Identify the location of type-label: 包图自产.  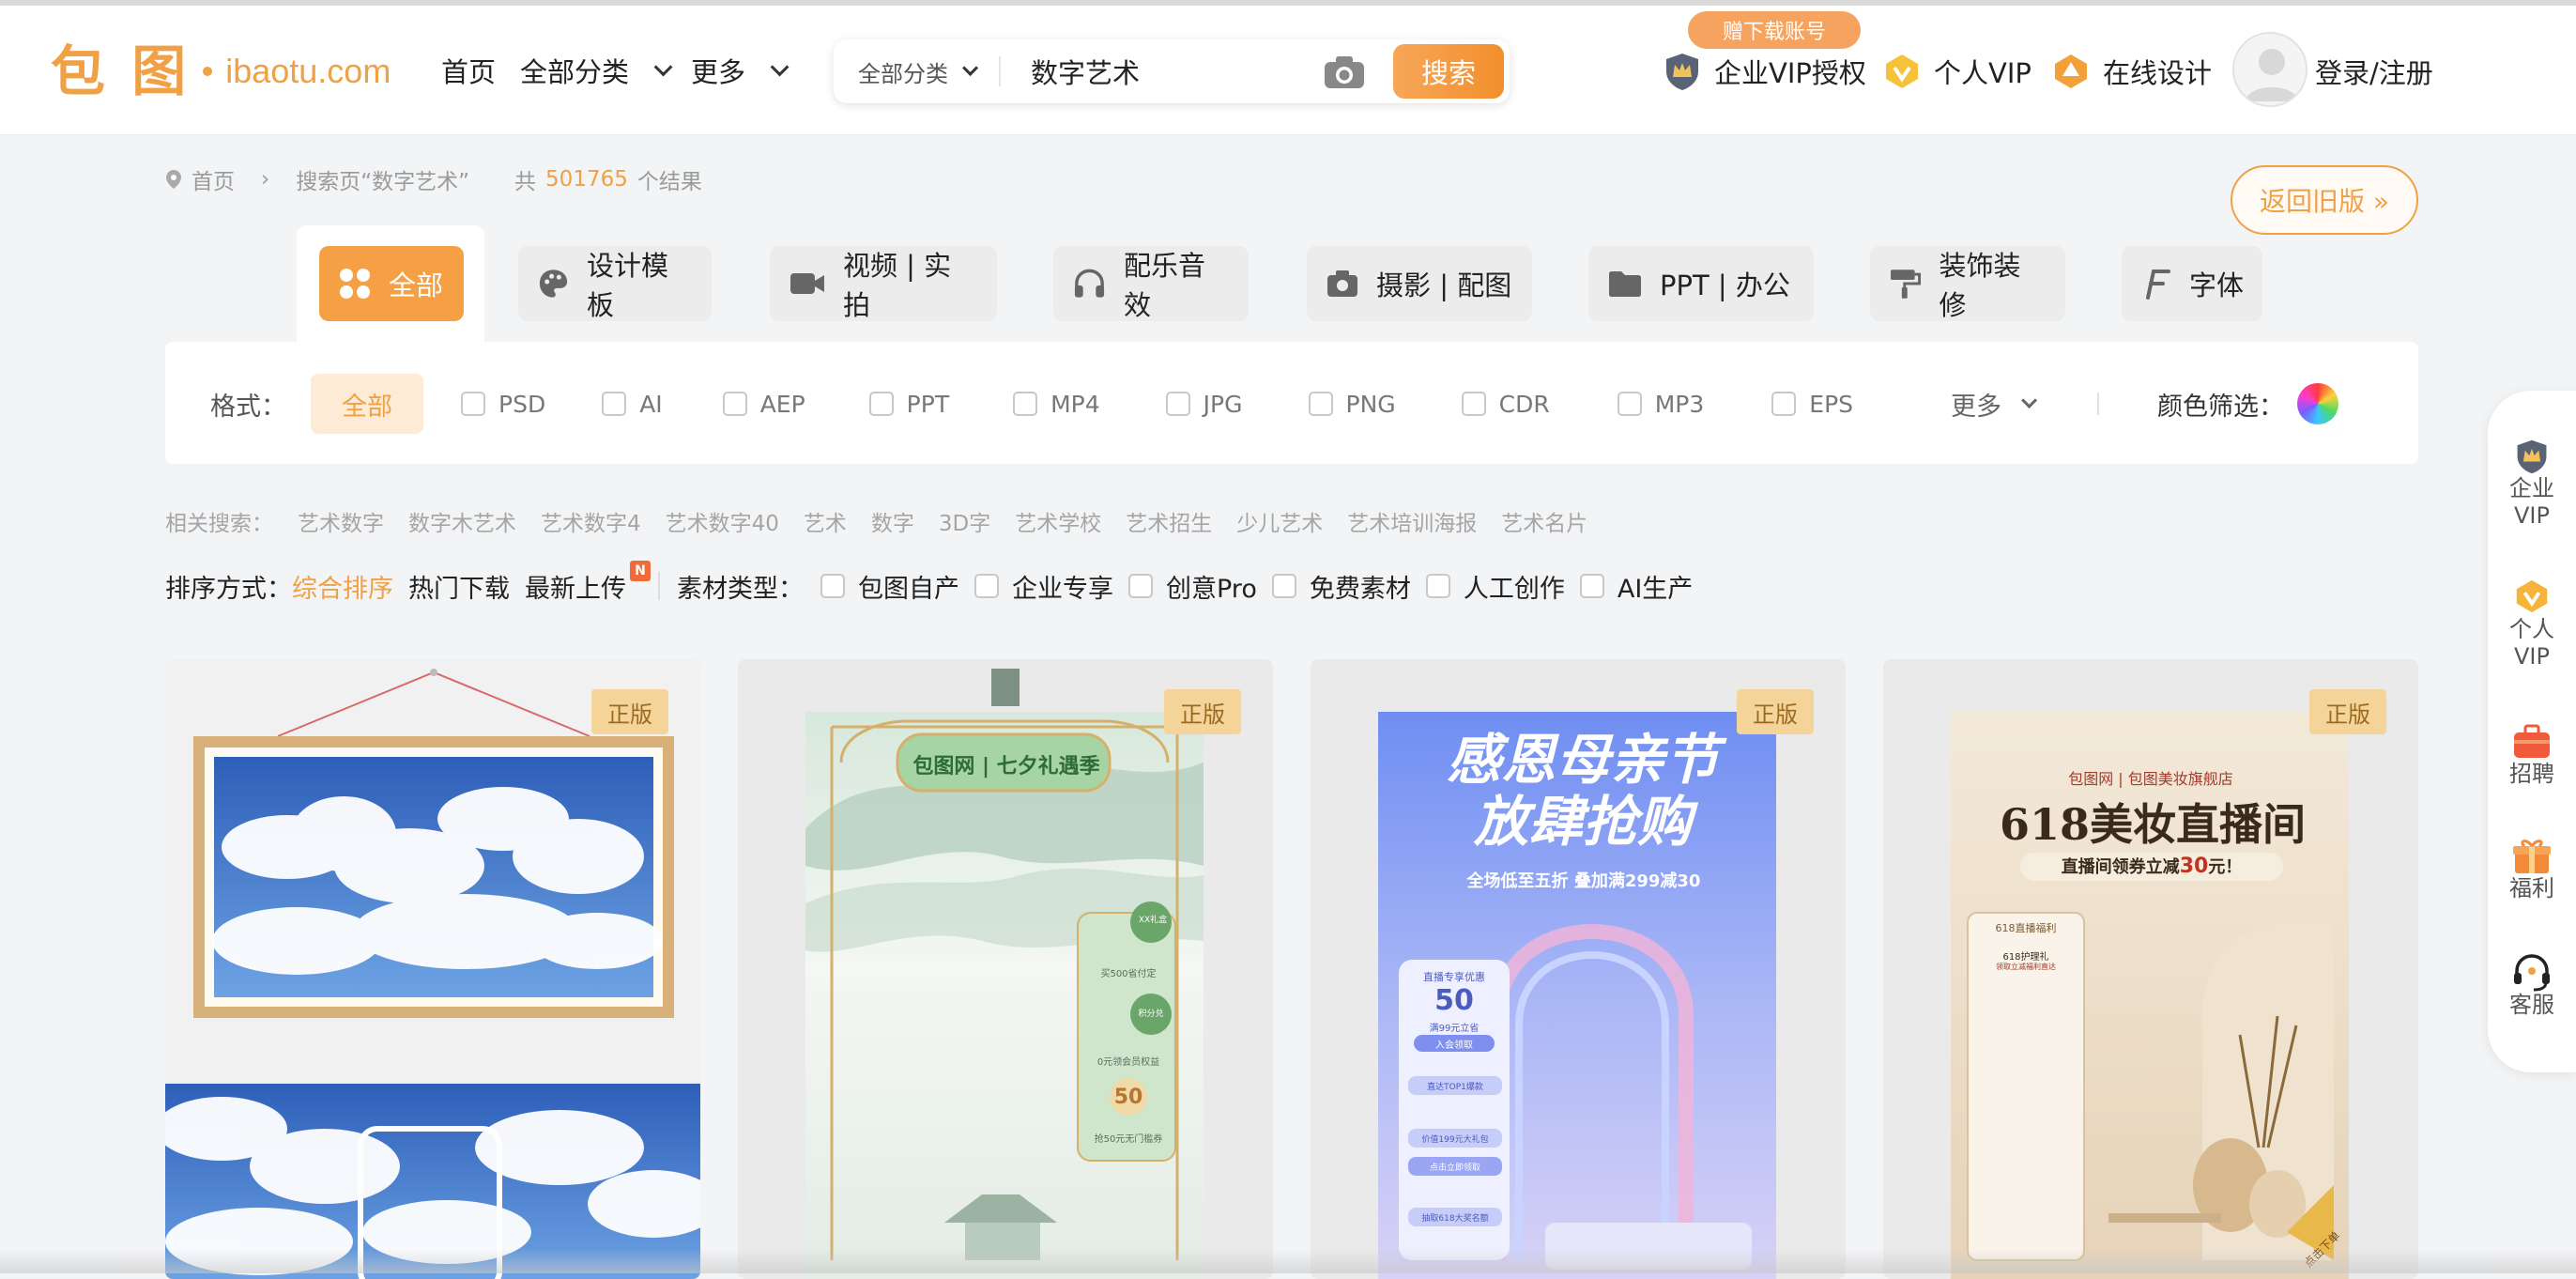
(909, 589).